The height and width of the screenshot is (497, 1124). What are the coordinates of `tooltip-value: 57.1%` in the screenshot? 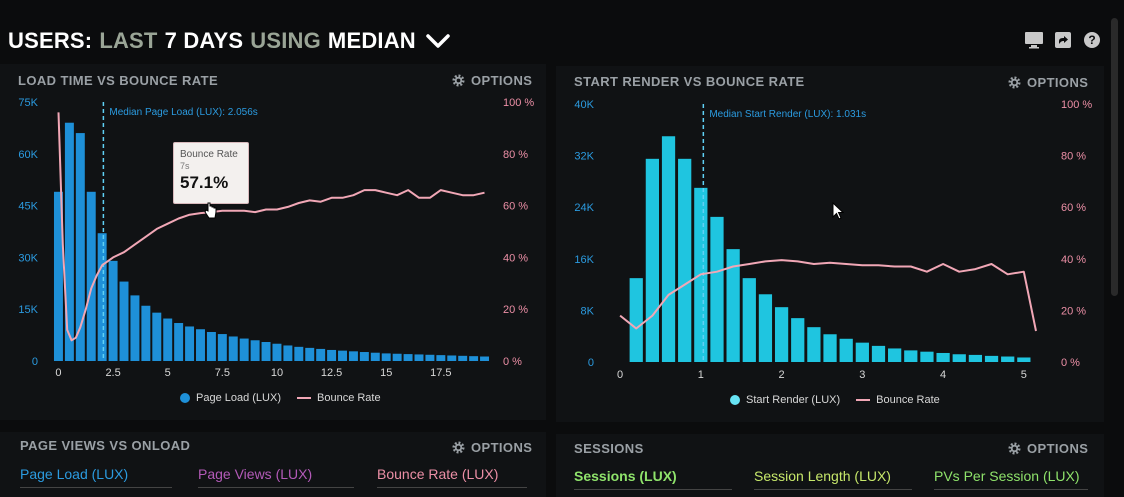 It's located at (204, 182).